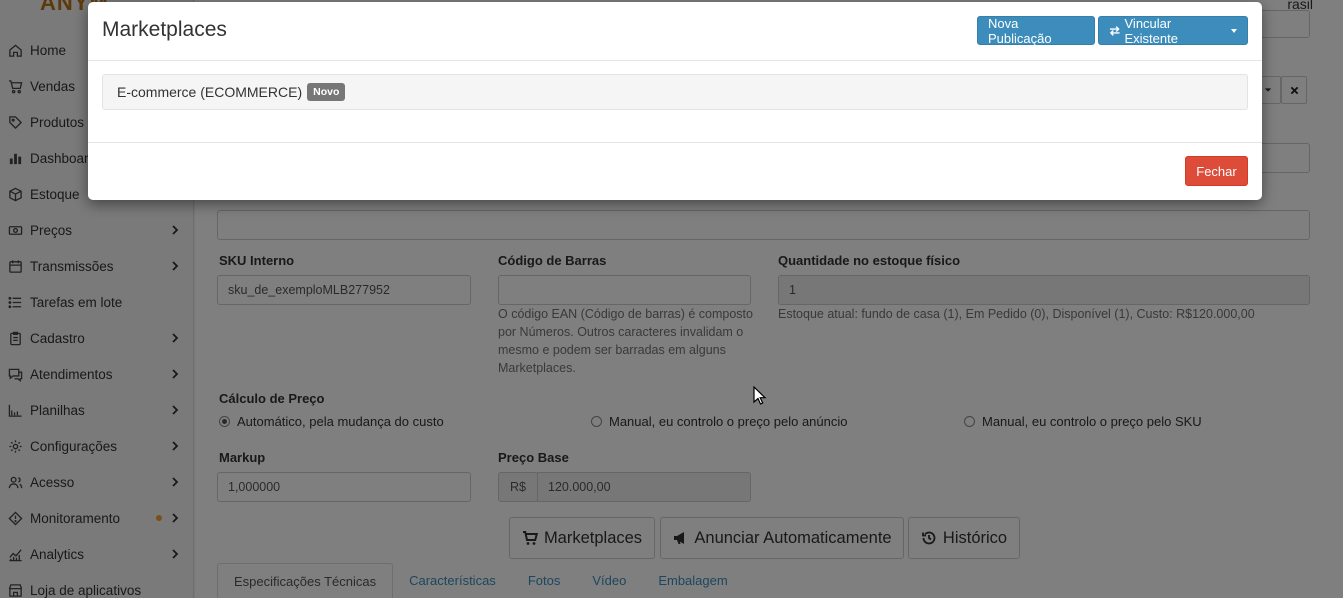  Describe the element at coordinates (1216, 171) in the screenshot. I see `close-button: Fechar` at that location.